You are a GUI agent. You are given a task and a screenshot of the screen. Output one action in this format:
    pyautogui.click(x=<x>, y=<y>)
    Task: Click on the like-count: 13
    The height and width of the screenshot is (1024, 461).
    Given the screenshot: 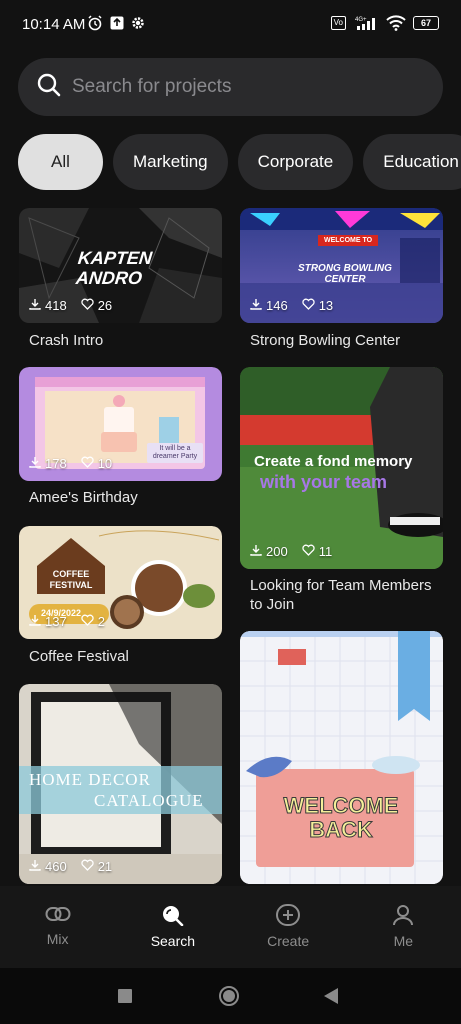 What is the action you would take?
    pyautogui.click(x=326, y=305)
    